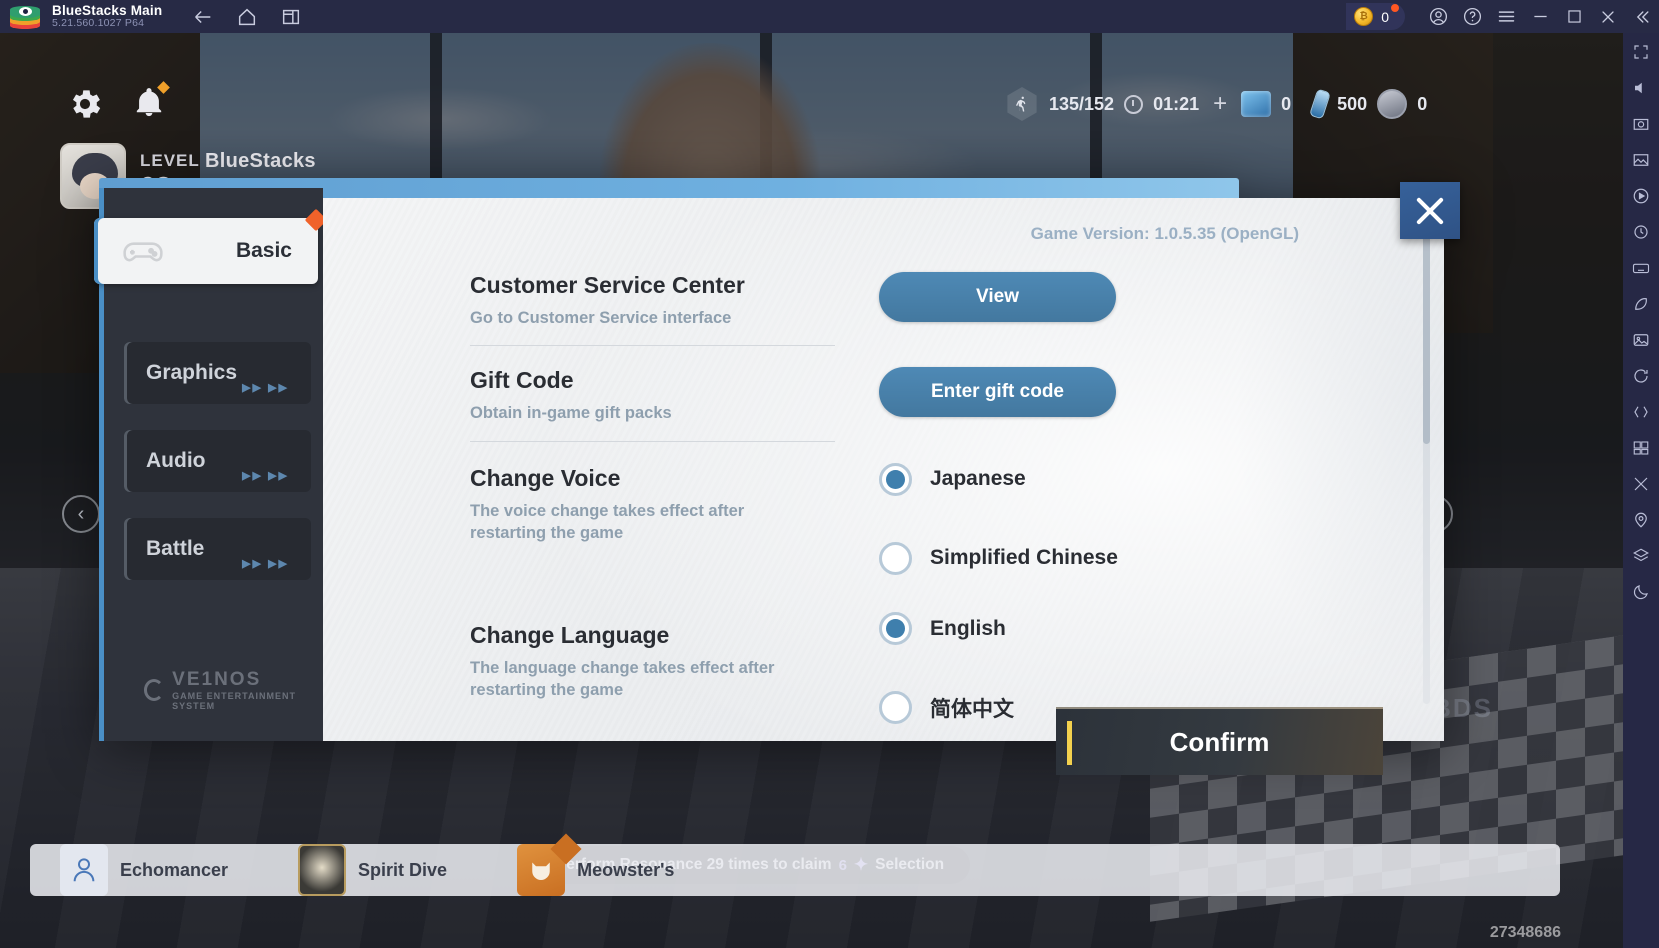  What do you see at coordinates (1438, 16) in the screenshot?
I see `account-icon` at bounding box center [1438, 16].